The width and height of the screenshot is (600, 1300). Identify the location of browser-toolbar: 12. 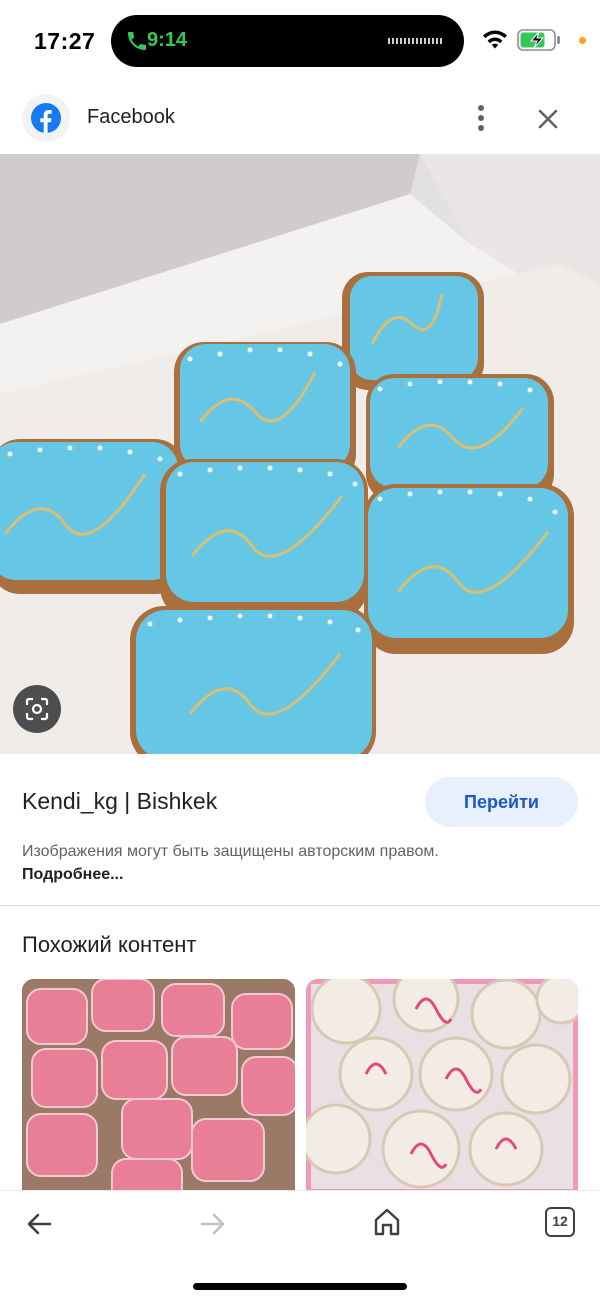
(300, 1245).